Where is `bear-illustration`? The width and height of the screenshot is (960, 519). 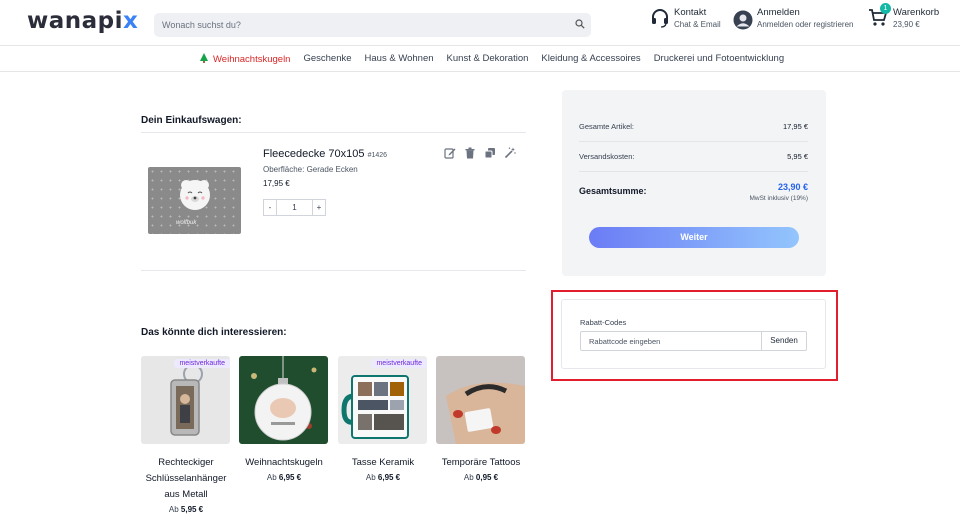 bear-illustration is located at coordinates (195, 195).